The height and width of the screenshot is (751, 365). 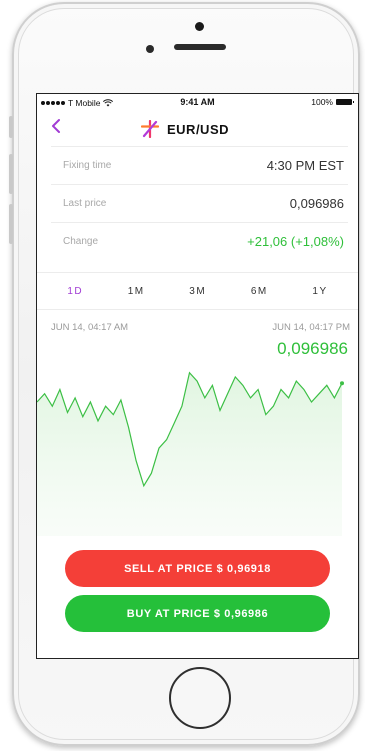 I want to click on chart-range-labels: JUN 14, 04:17 AM JUN 14, 04:17 PM, so click(x=200, y=327).